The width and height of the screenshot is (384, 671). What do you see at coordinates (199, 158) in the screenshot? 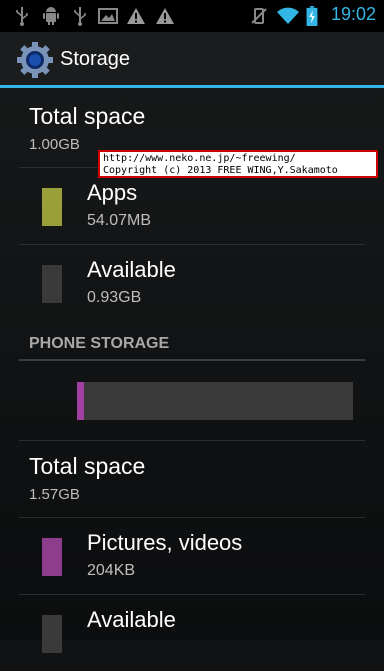
I see `watermark-url: http://www.neko.ne.jp/~freewing/` at bounding box center [199, 158].